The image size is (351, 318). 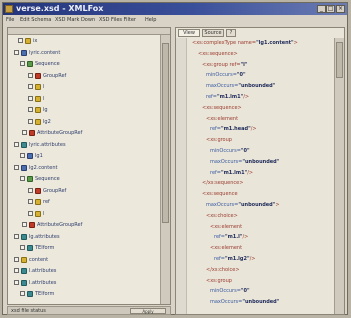 I want to click on xml-tag-end: >, so click(x=277, y=205).